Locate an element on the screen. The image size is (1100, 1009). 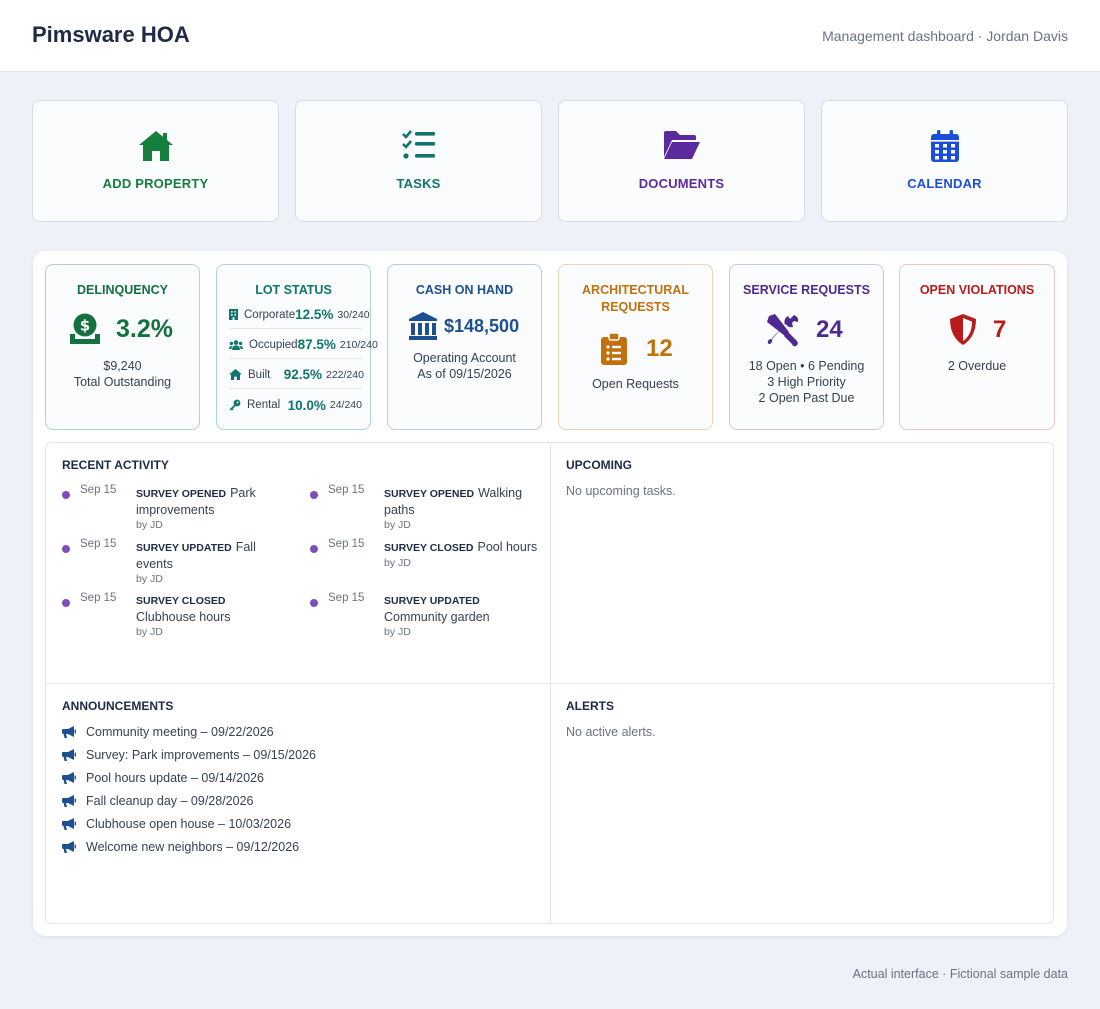
announcement-item: Fall cleanup day – 09/28/2026 is located at coordinates (158, 801).